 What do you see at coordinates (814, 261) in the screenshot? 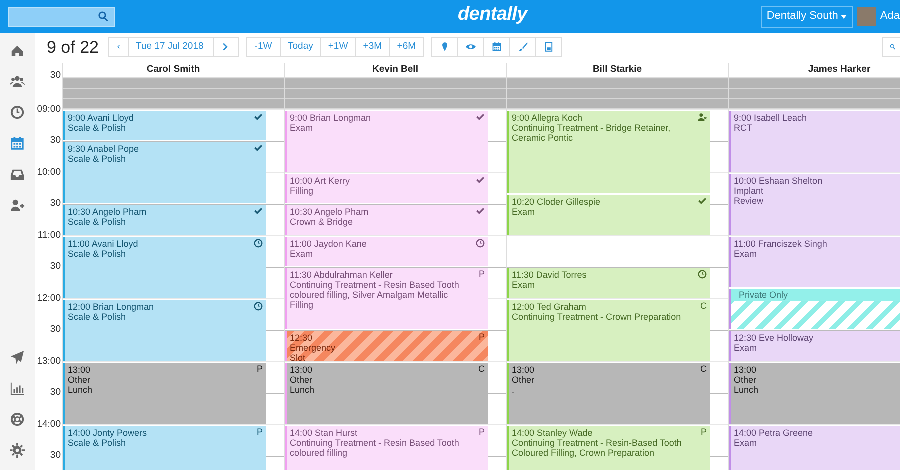
I see `appointment-block: 11:00 Franciszek Singh Exam` at bounding box center [814, 261].